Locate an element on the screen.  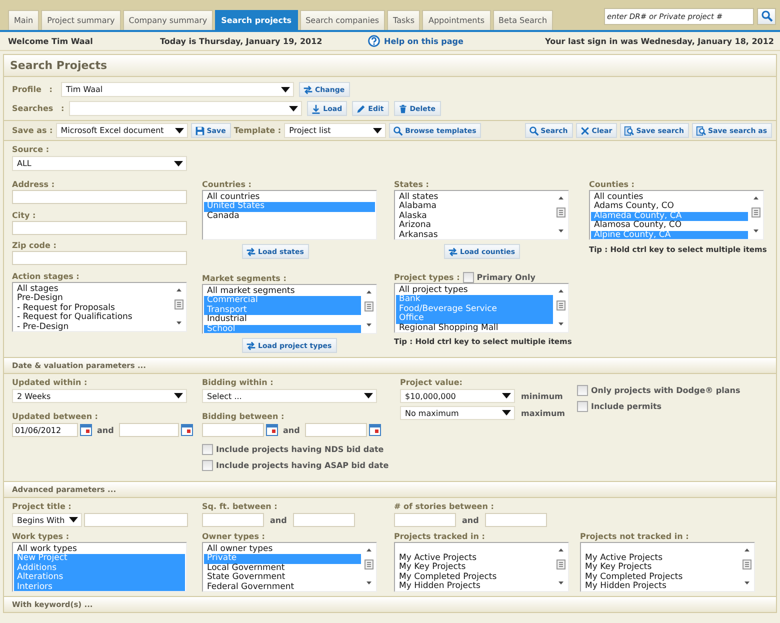
list-option: Adams County, CO is located at coordinates (669, 207).